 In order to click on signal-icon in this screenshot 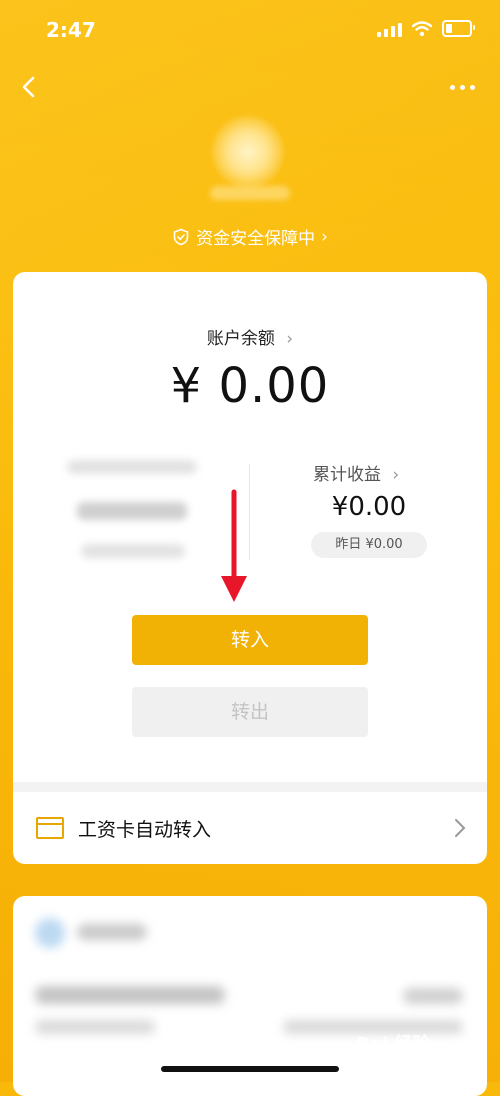, I will do `click(389, 29)`.